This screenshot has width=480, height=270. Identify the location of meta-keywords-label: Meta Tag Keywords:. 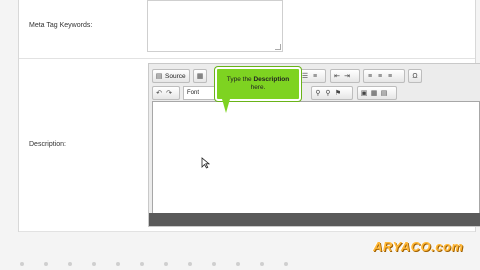
(61, 25).